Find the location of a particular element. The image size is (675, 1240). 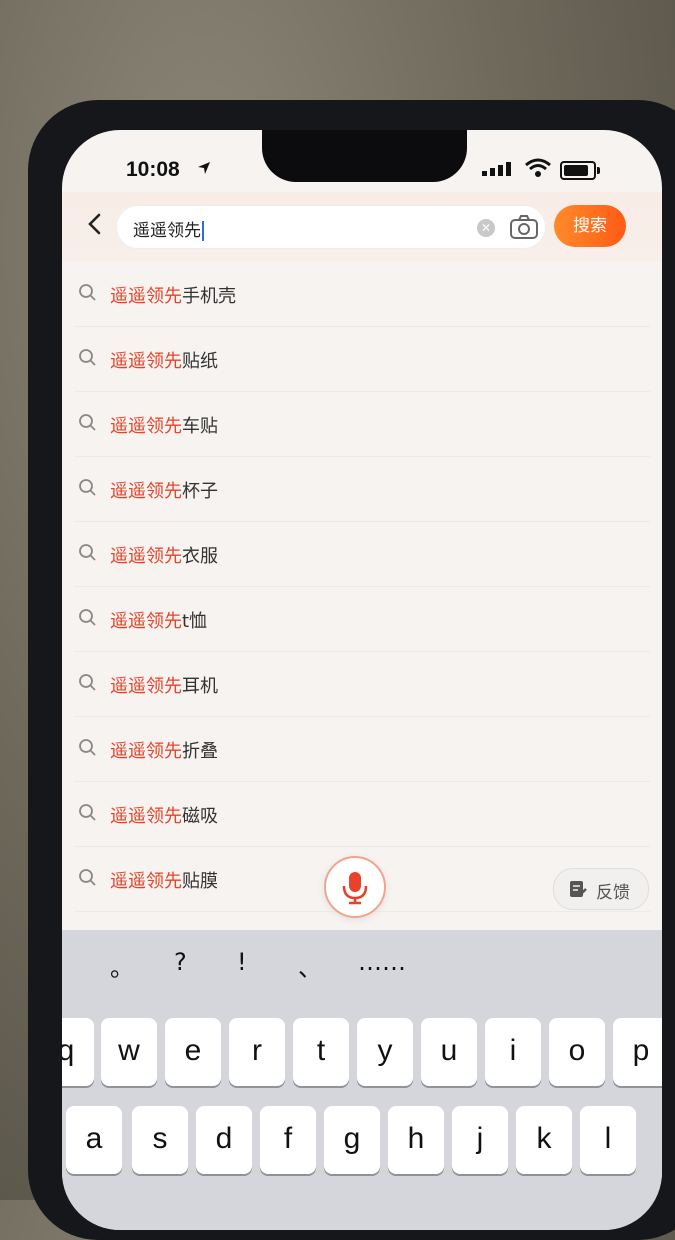

search-header: 遥遥领先 ✕ 搜索 is located at coordinates (362, 227).